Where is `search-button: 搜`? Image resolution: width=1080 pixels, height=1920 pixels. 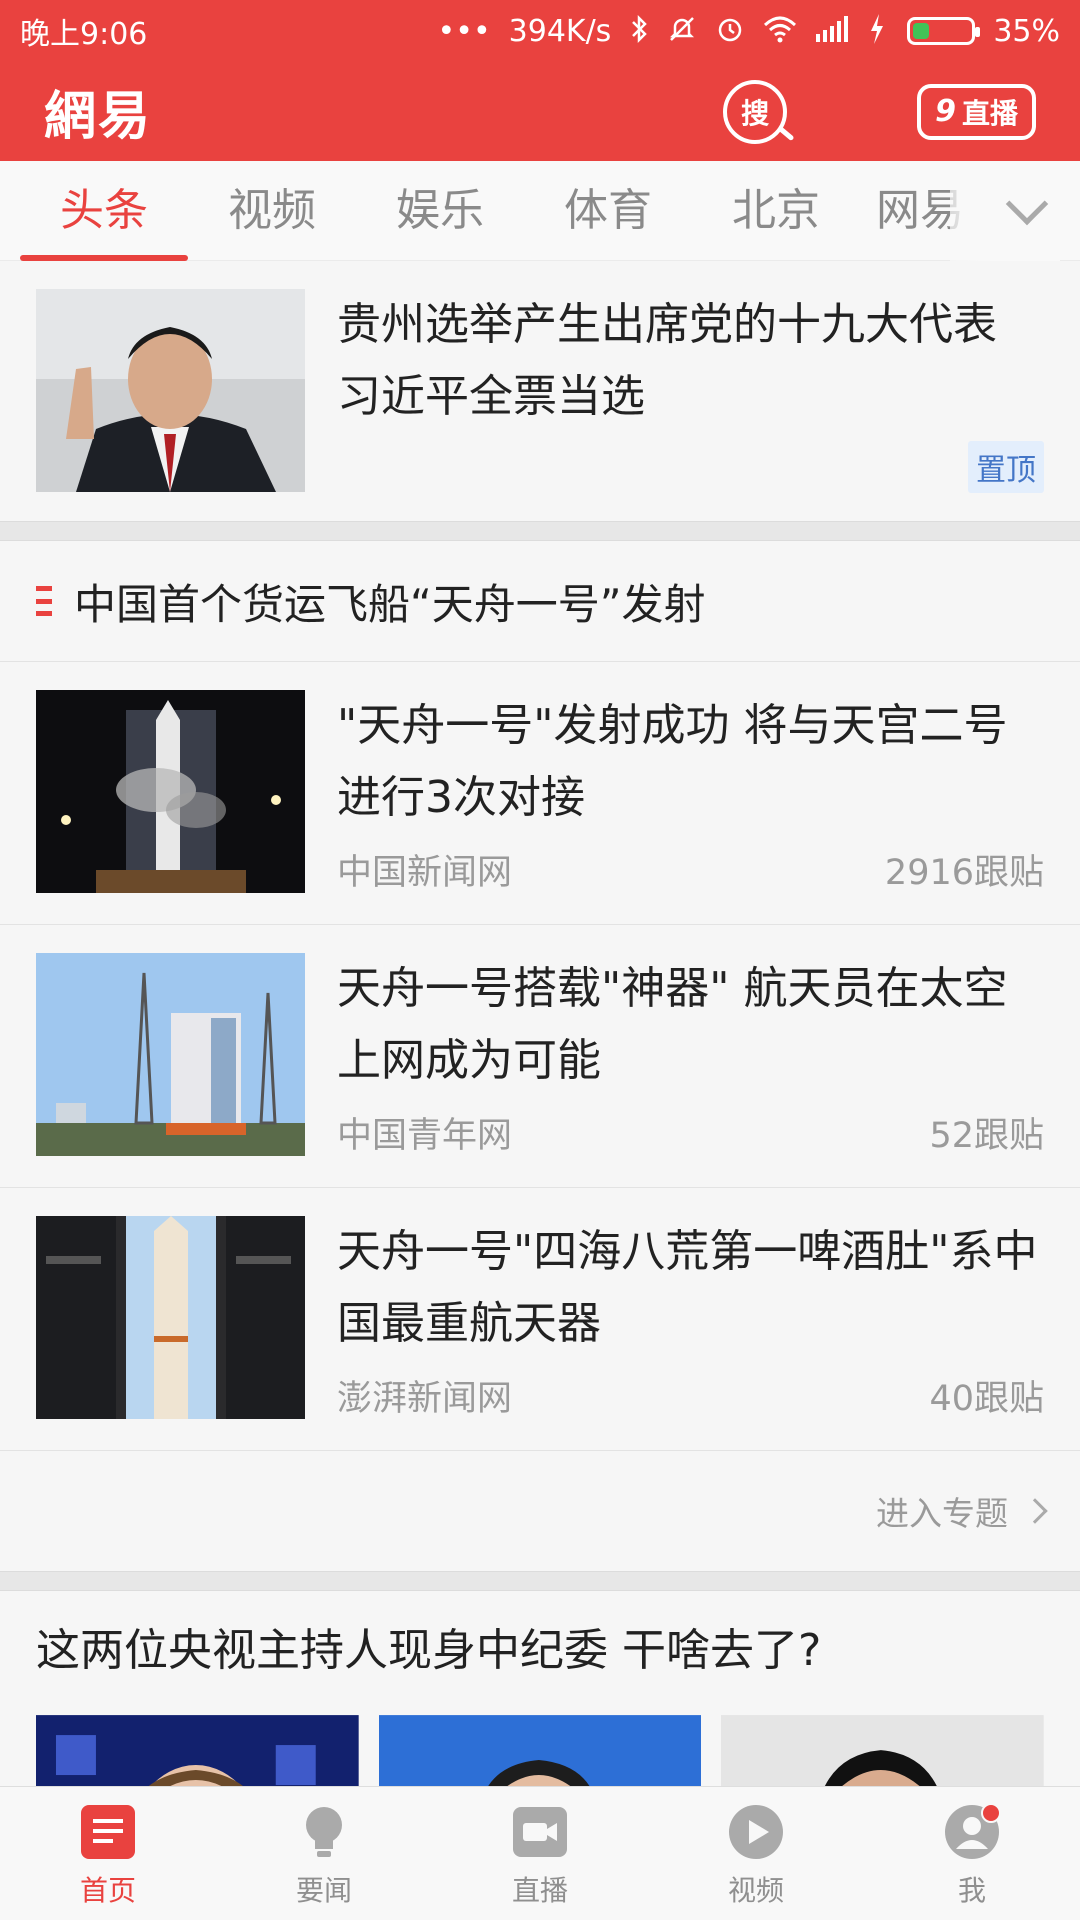 search-button: 搜 is located at coordinates (755, 111).